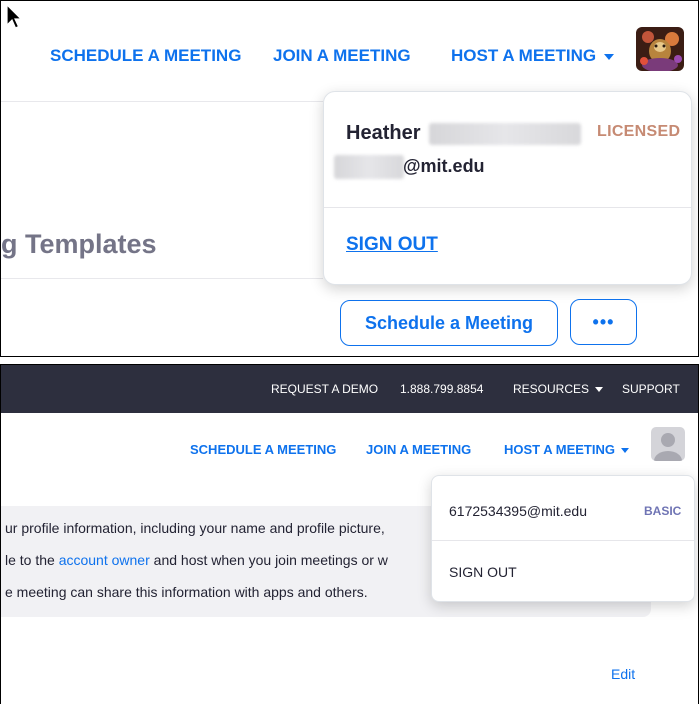  Describe the element at coordinates (668, 447) in the screenshot. I see `default-user-icon` at that location.